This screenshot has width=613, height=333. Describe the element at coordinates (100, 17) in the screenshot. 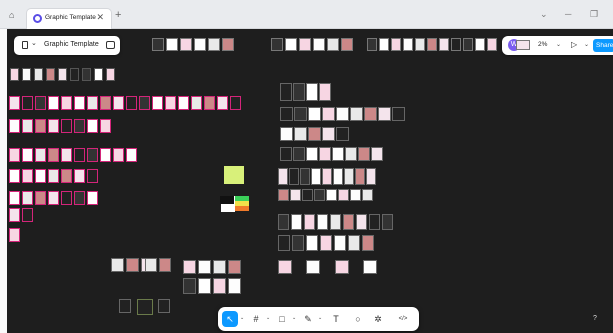

I see `close-icon: ✕` at that location.